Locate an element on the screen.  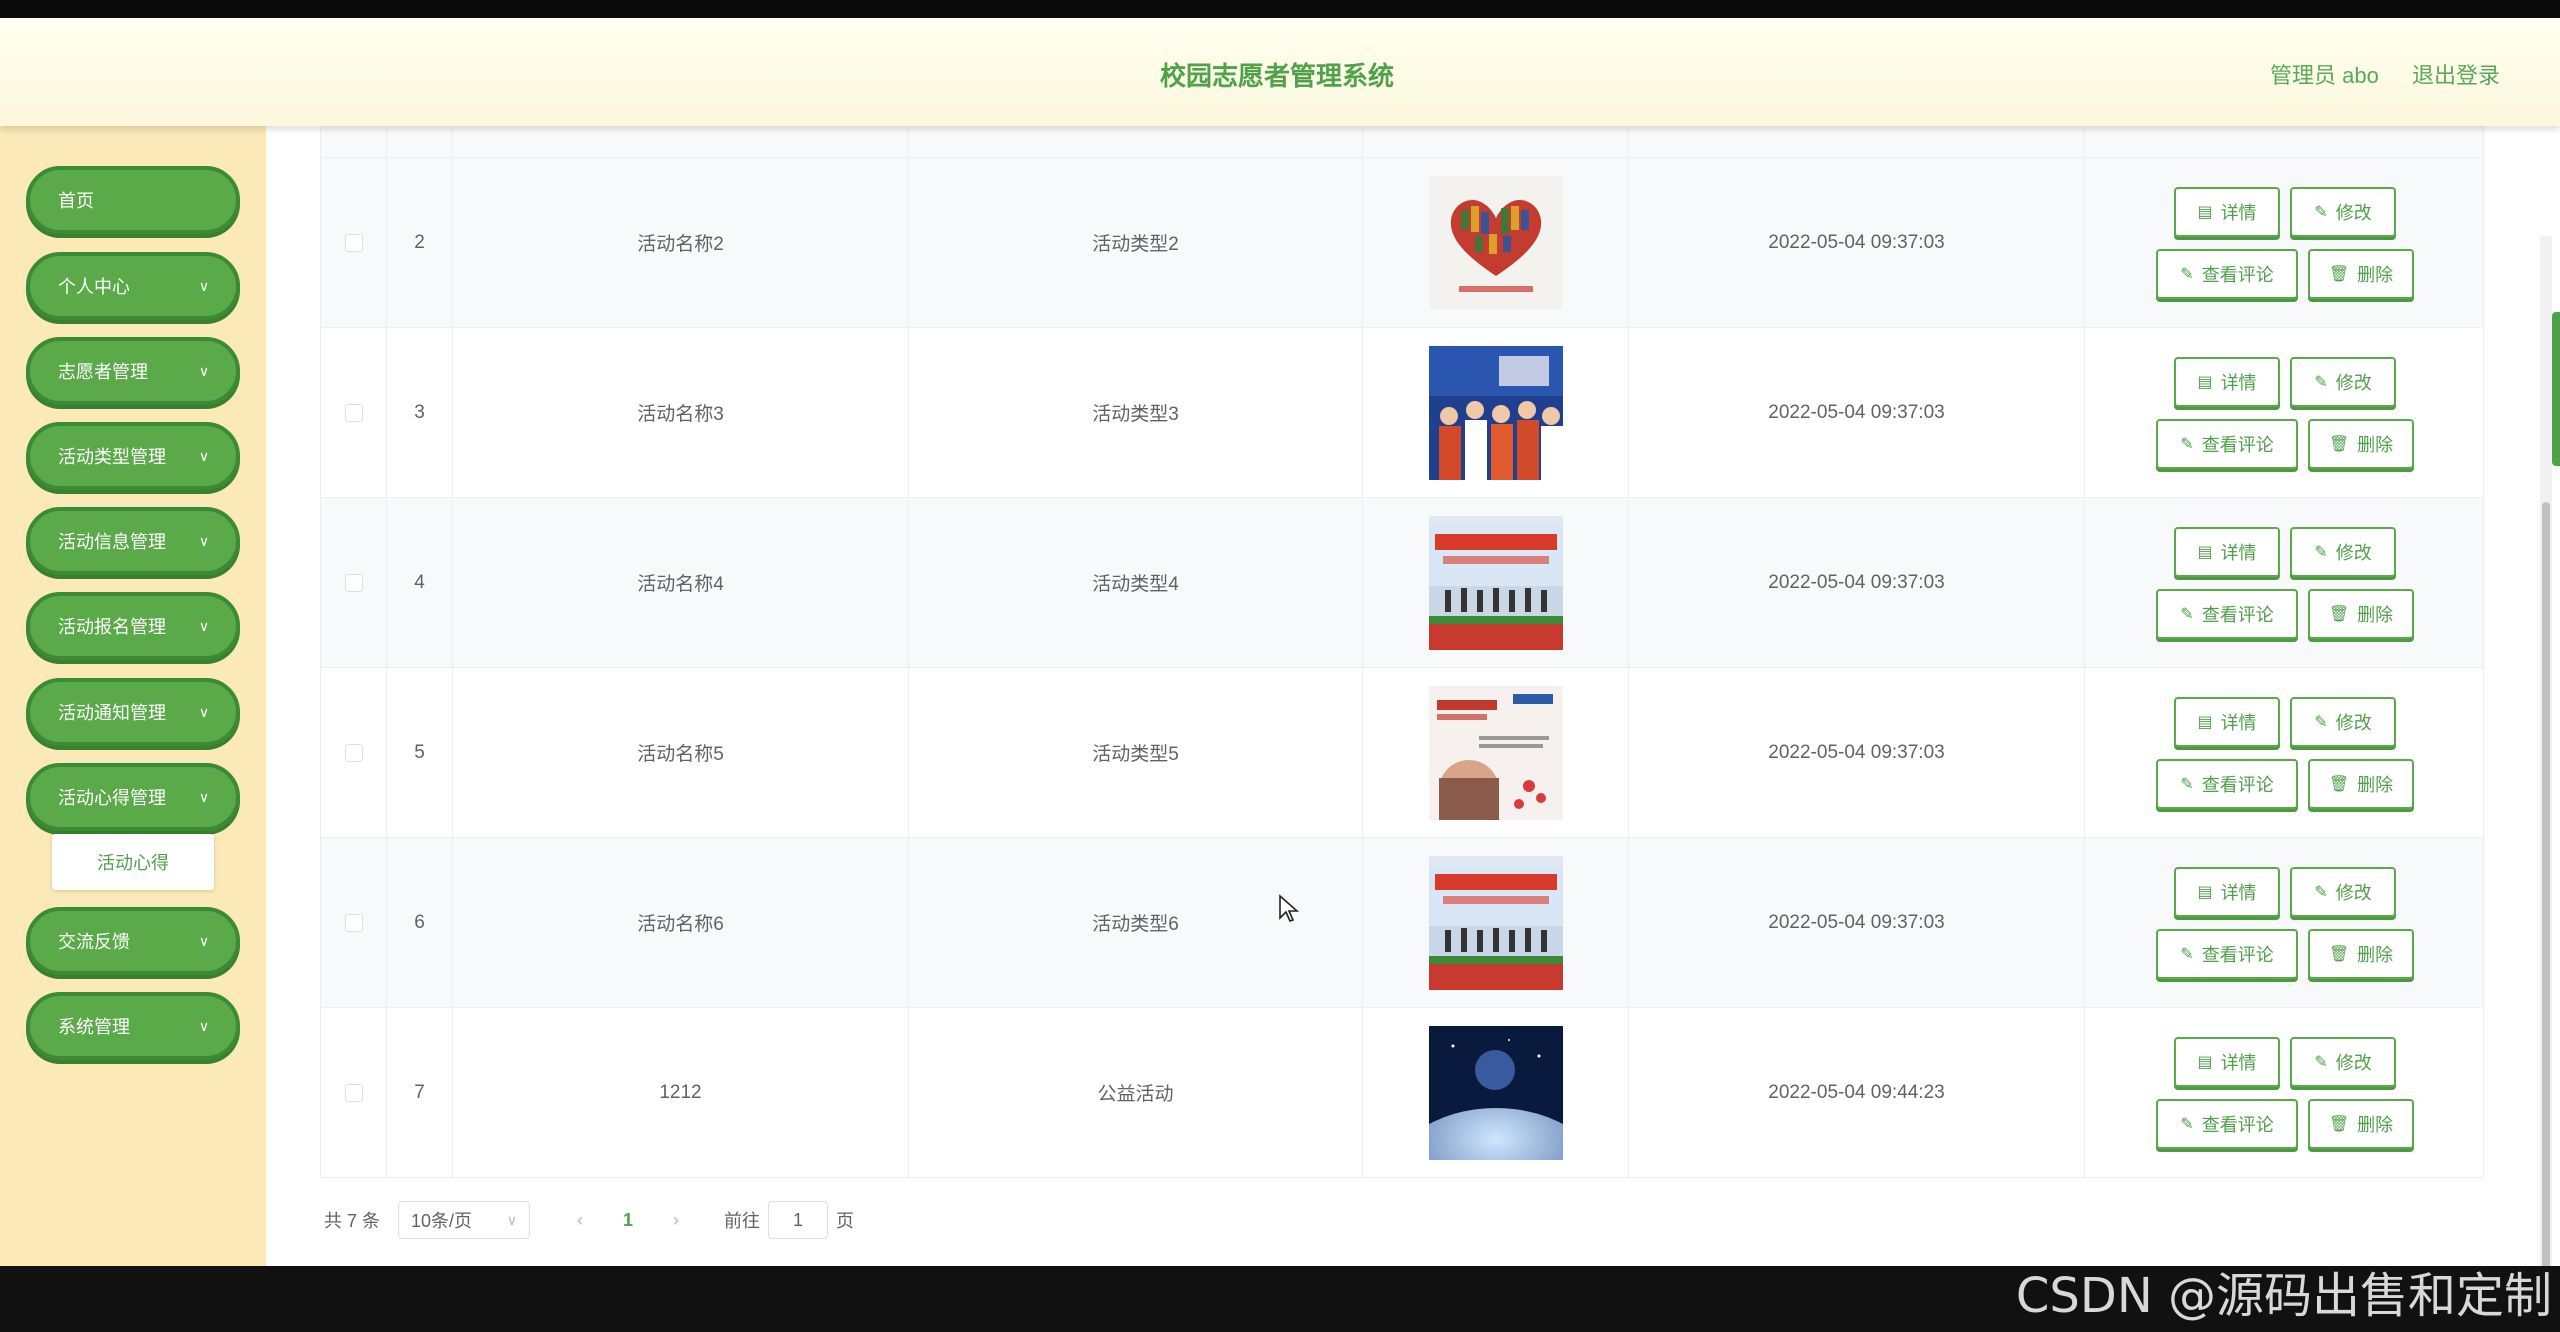
page-size-select: 10条/页 ∨ is located at coordinates (464, 1220).